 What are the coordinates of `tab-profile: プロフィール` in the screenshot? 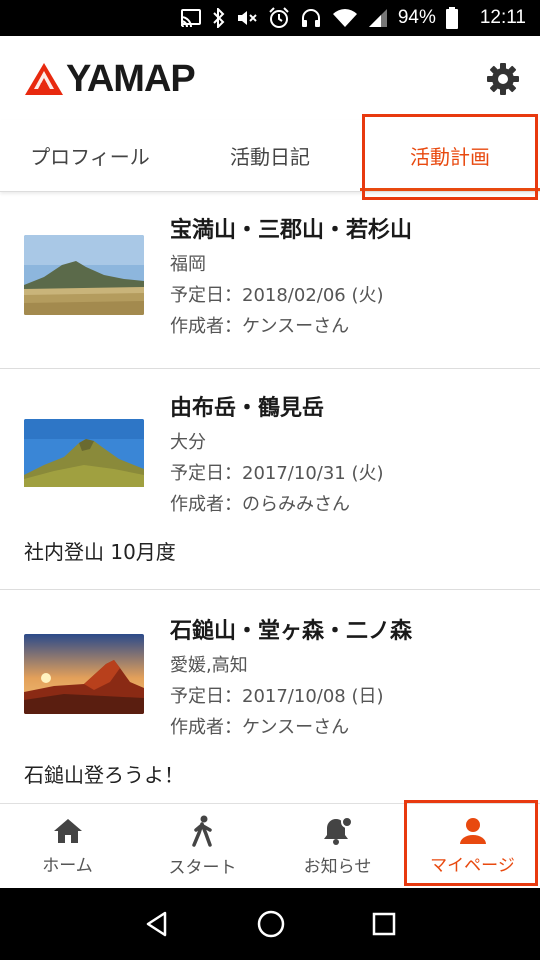 It's located at (90, 155).